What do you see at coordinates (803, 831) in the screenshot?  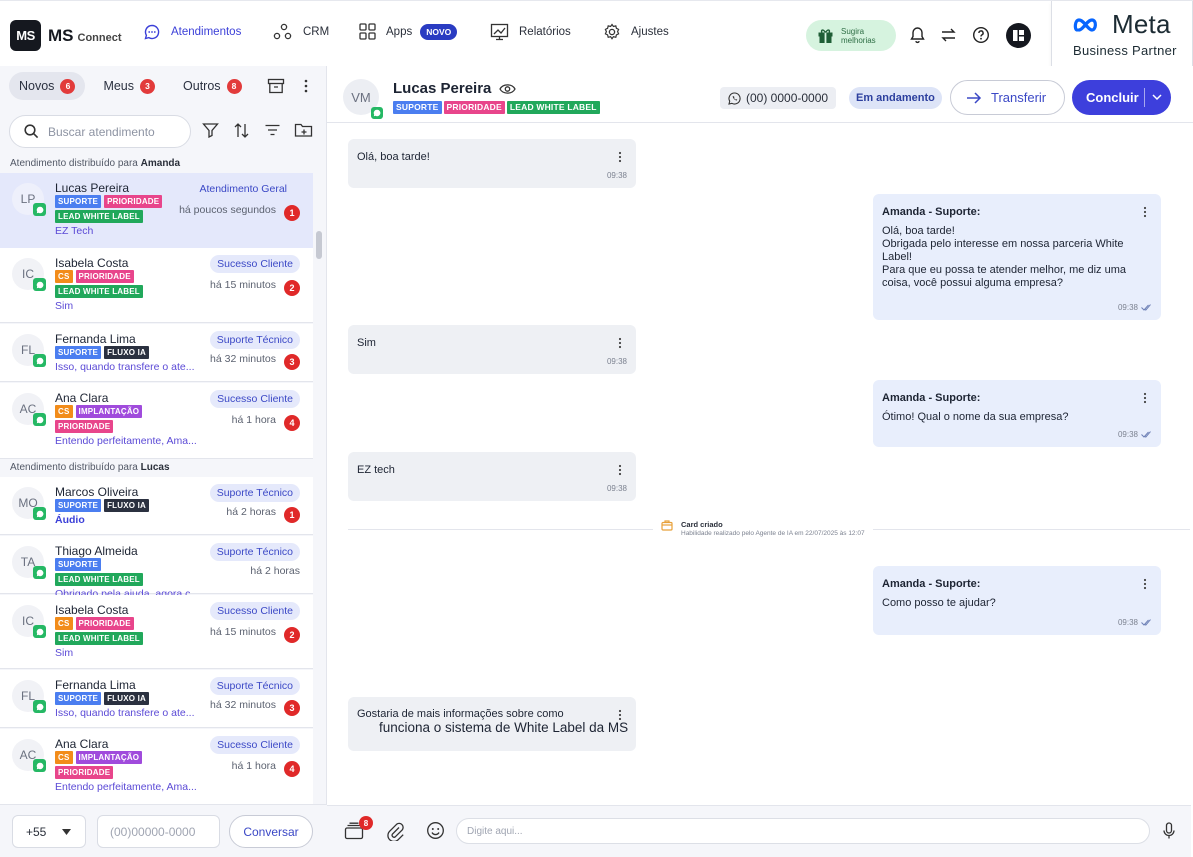 I see `message-input` at bounding box center [803, 831].